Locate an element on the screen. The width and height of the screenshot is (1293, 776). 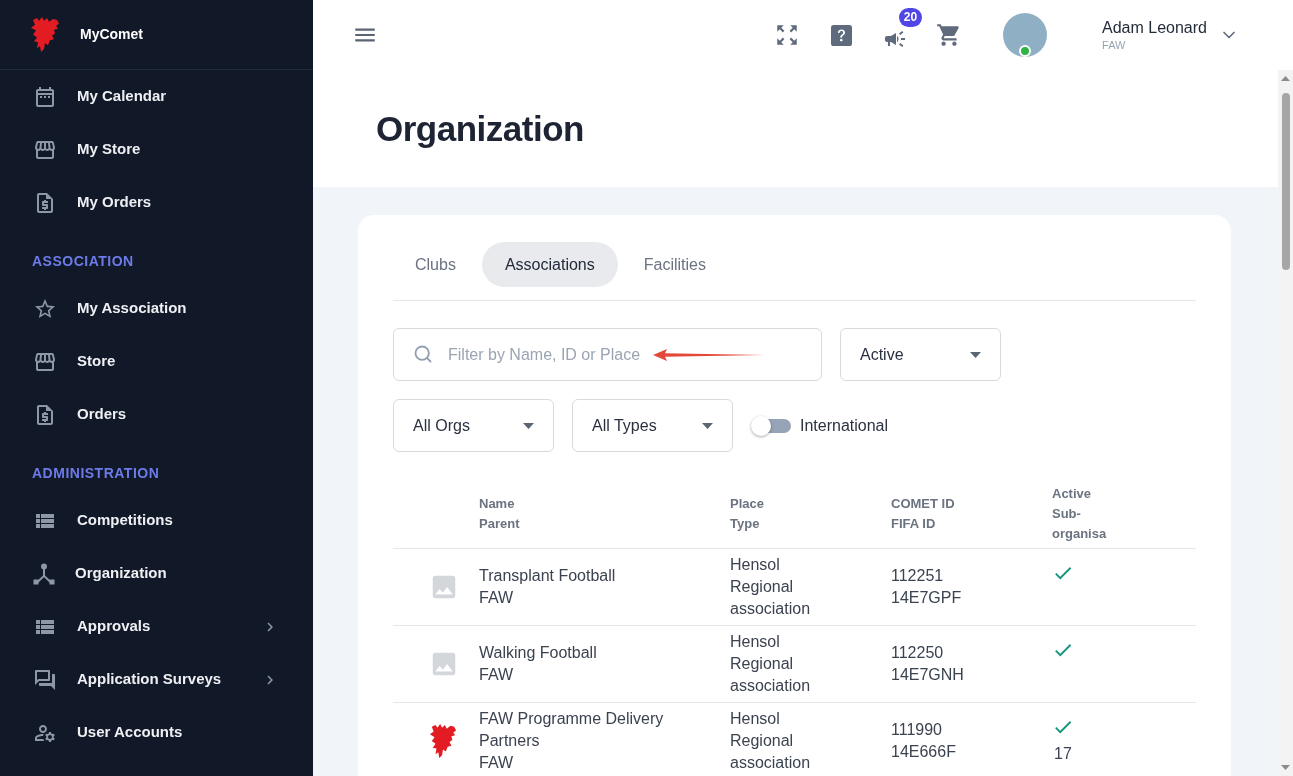
column-header: Parent is located at coordinates (499, 524).